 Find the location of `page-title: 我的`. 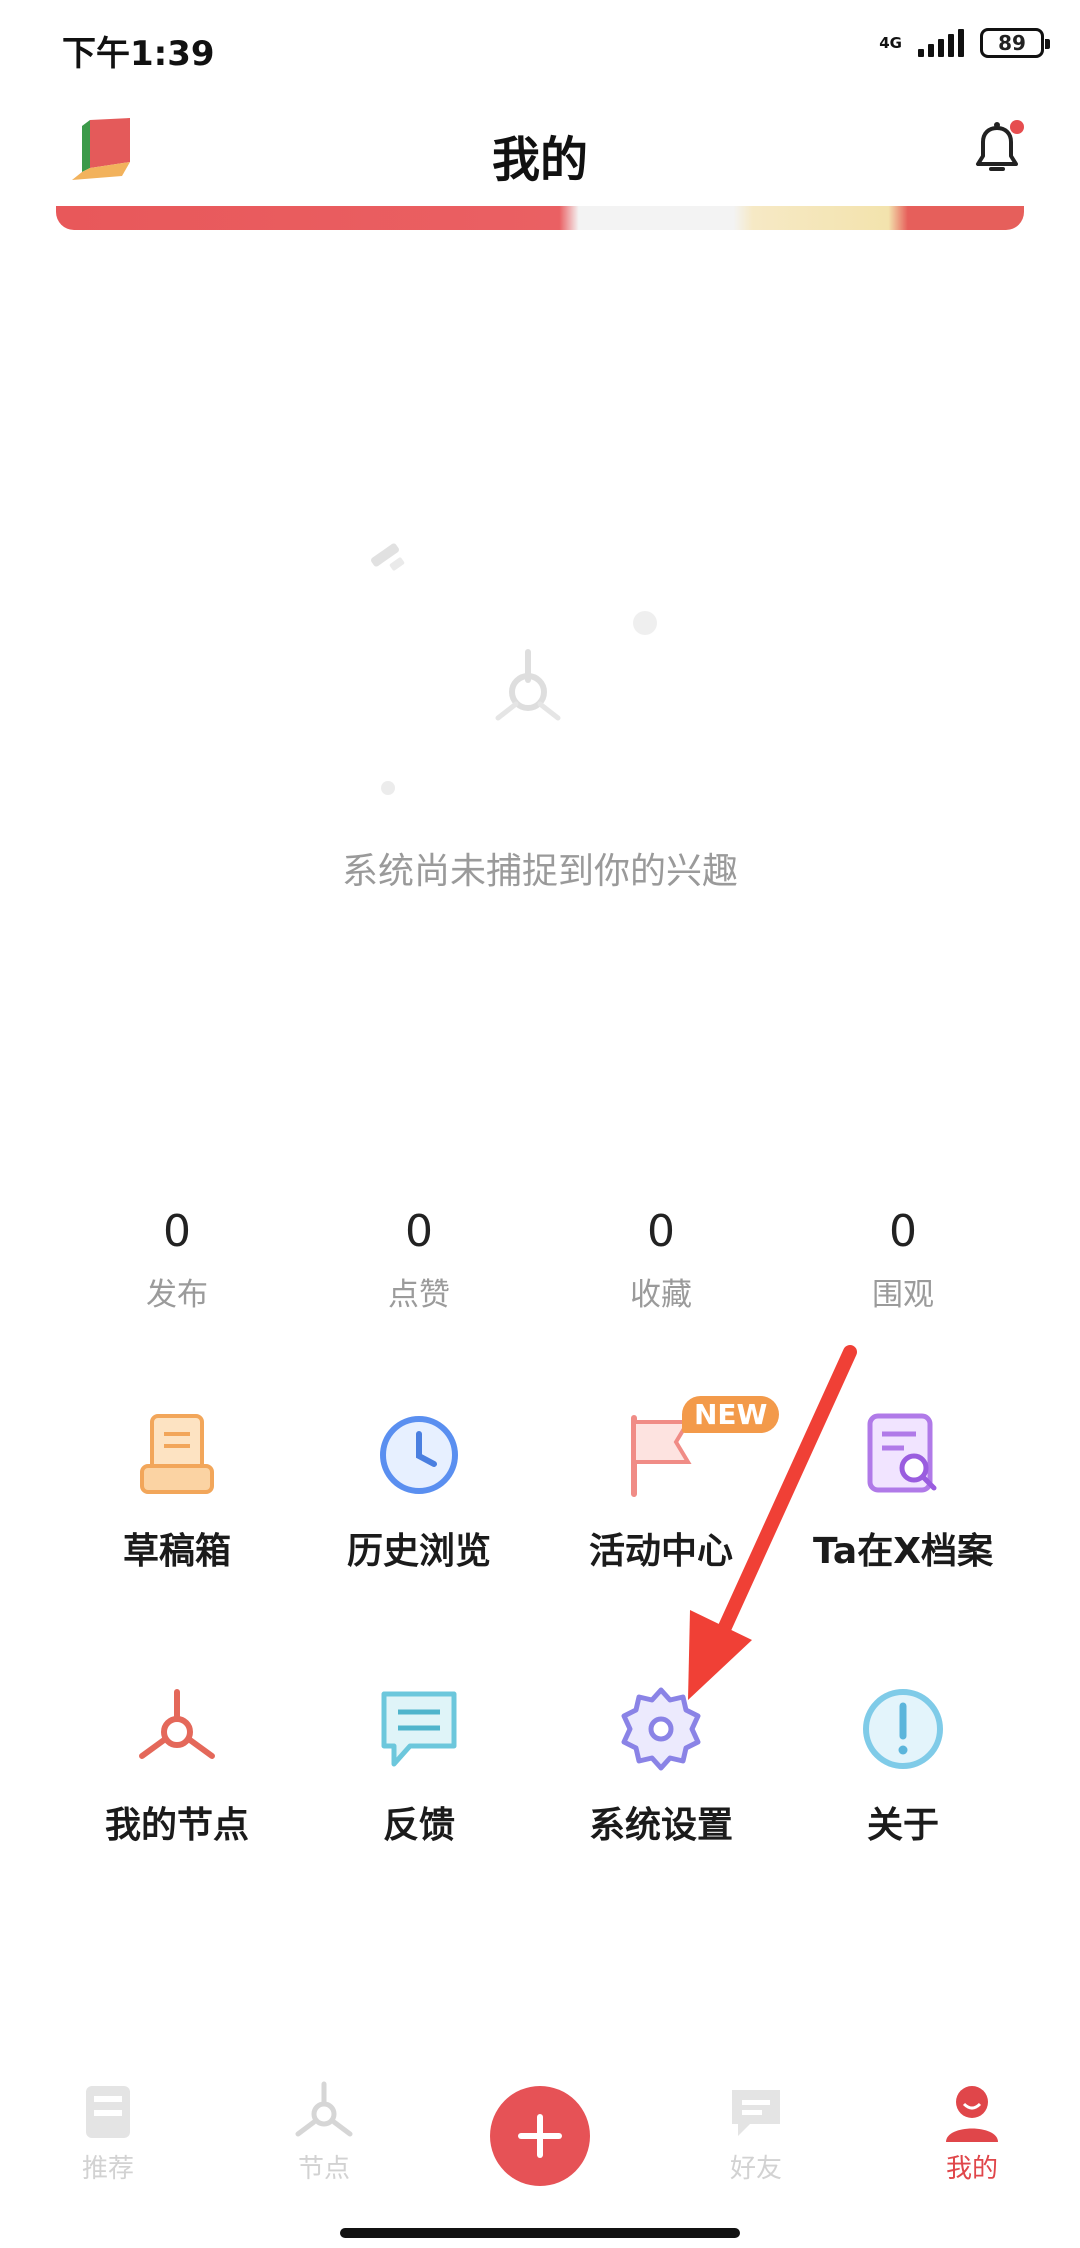

page-title: 我的 is located at coordinates (539, 160).